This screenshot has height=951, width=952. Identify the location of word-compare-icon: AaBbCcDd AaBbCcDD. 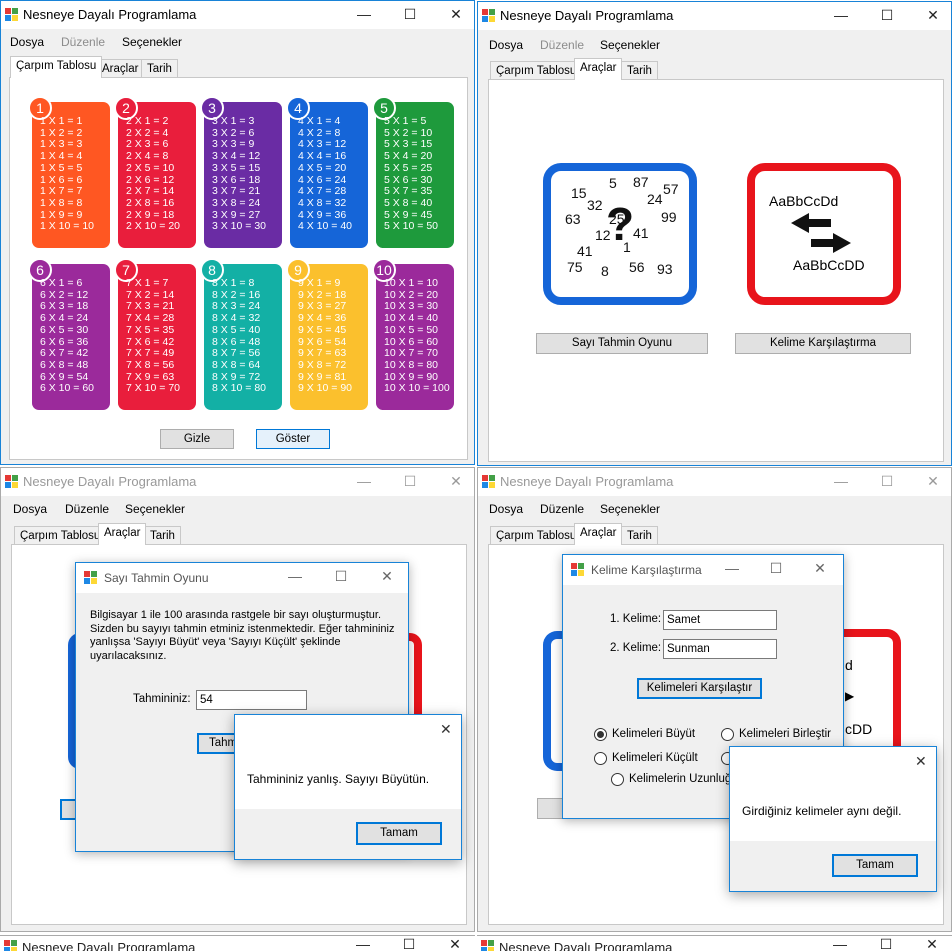
(824, 234).